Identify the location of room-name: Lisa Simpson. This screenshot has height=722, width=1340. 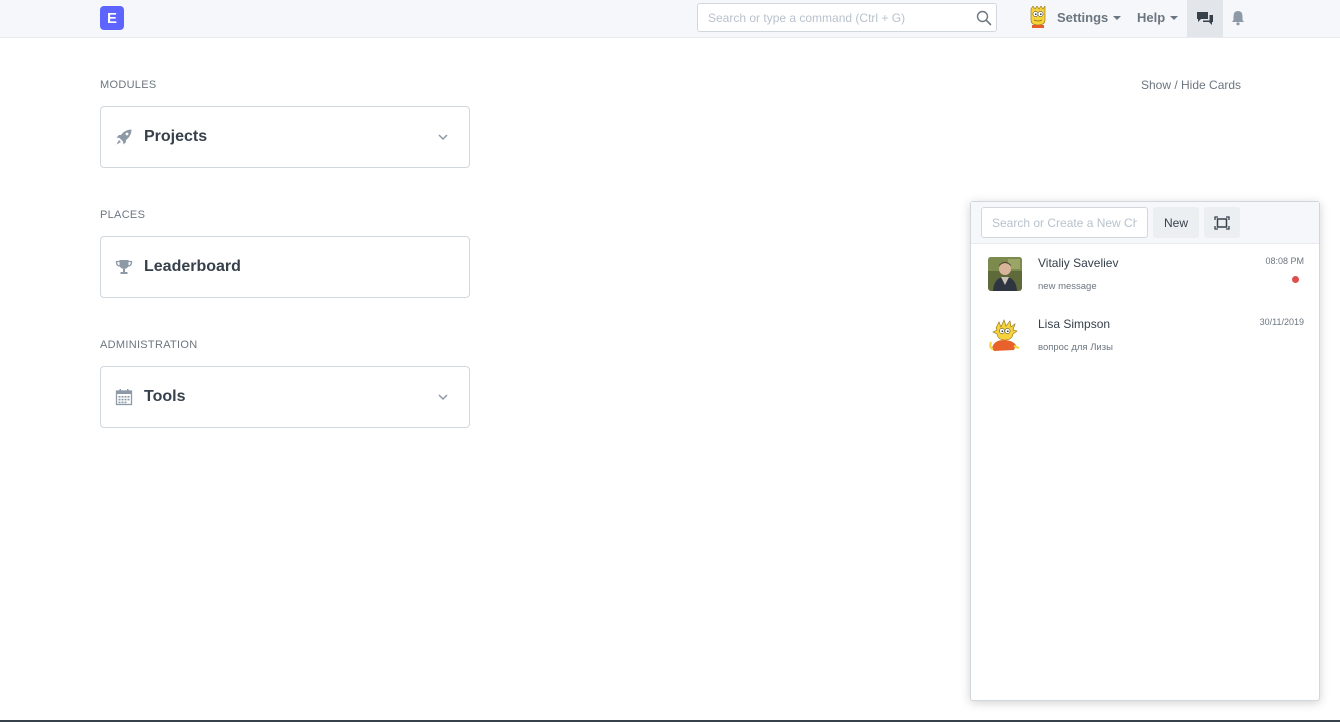
(1074, 324).